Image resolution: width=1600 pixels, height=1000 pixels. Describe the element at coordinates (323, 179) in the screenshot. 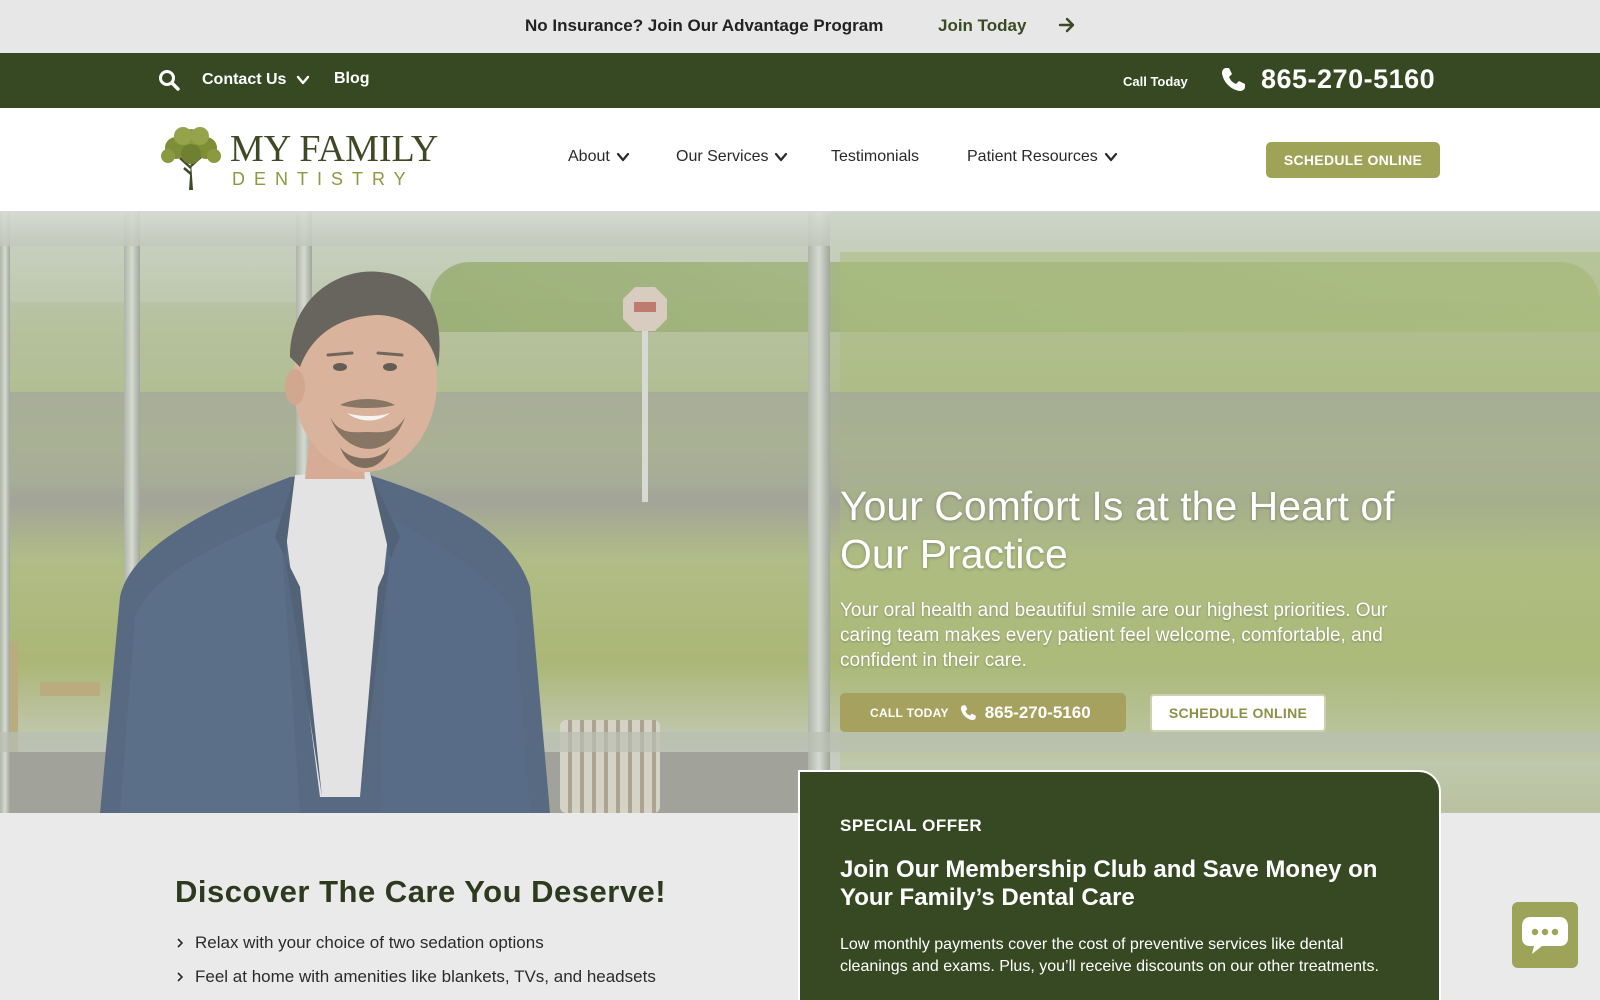

I see `logo-subtitle: DENTISTRY` at that location.